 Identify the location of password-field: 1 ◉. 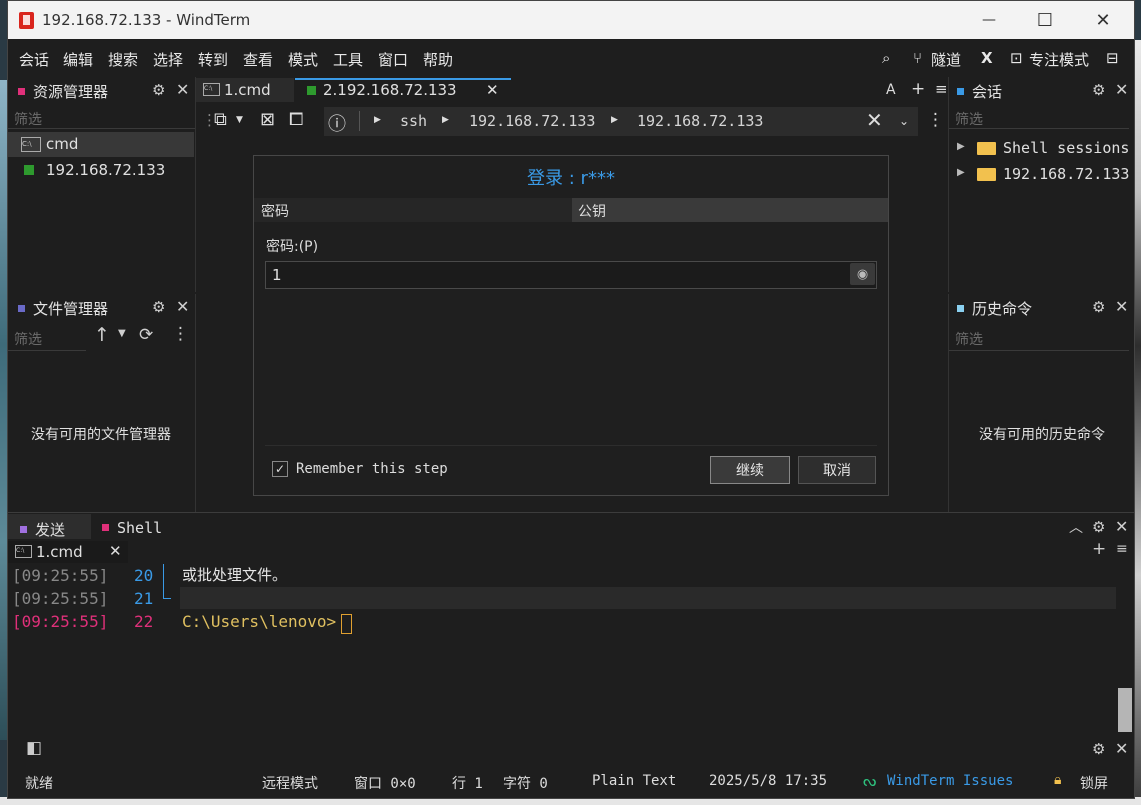
(571, 275).